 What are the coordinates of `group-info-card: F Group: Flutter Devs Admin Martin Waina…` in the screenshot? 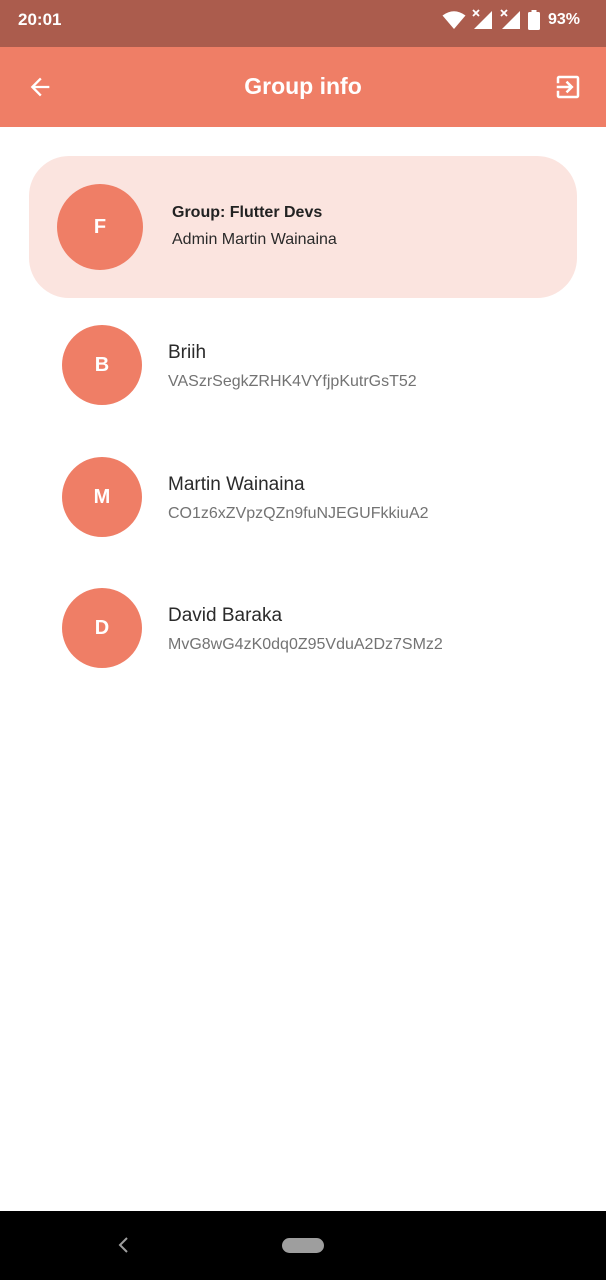 It's located at (303, 227).